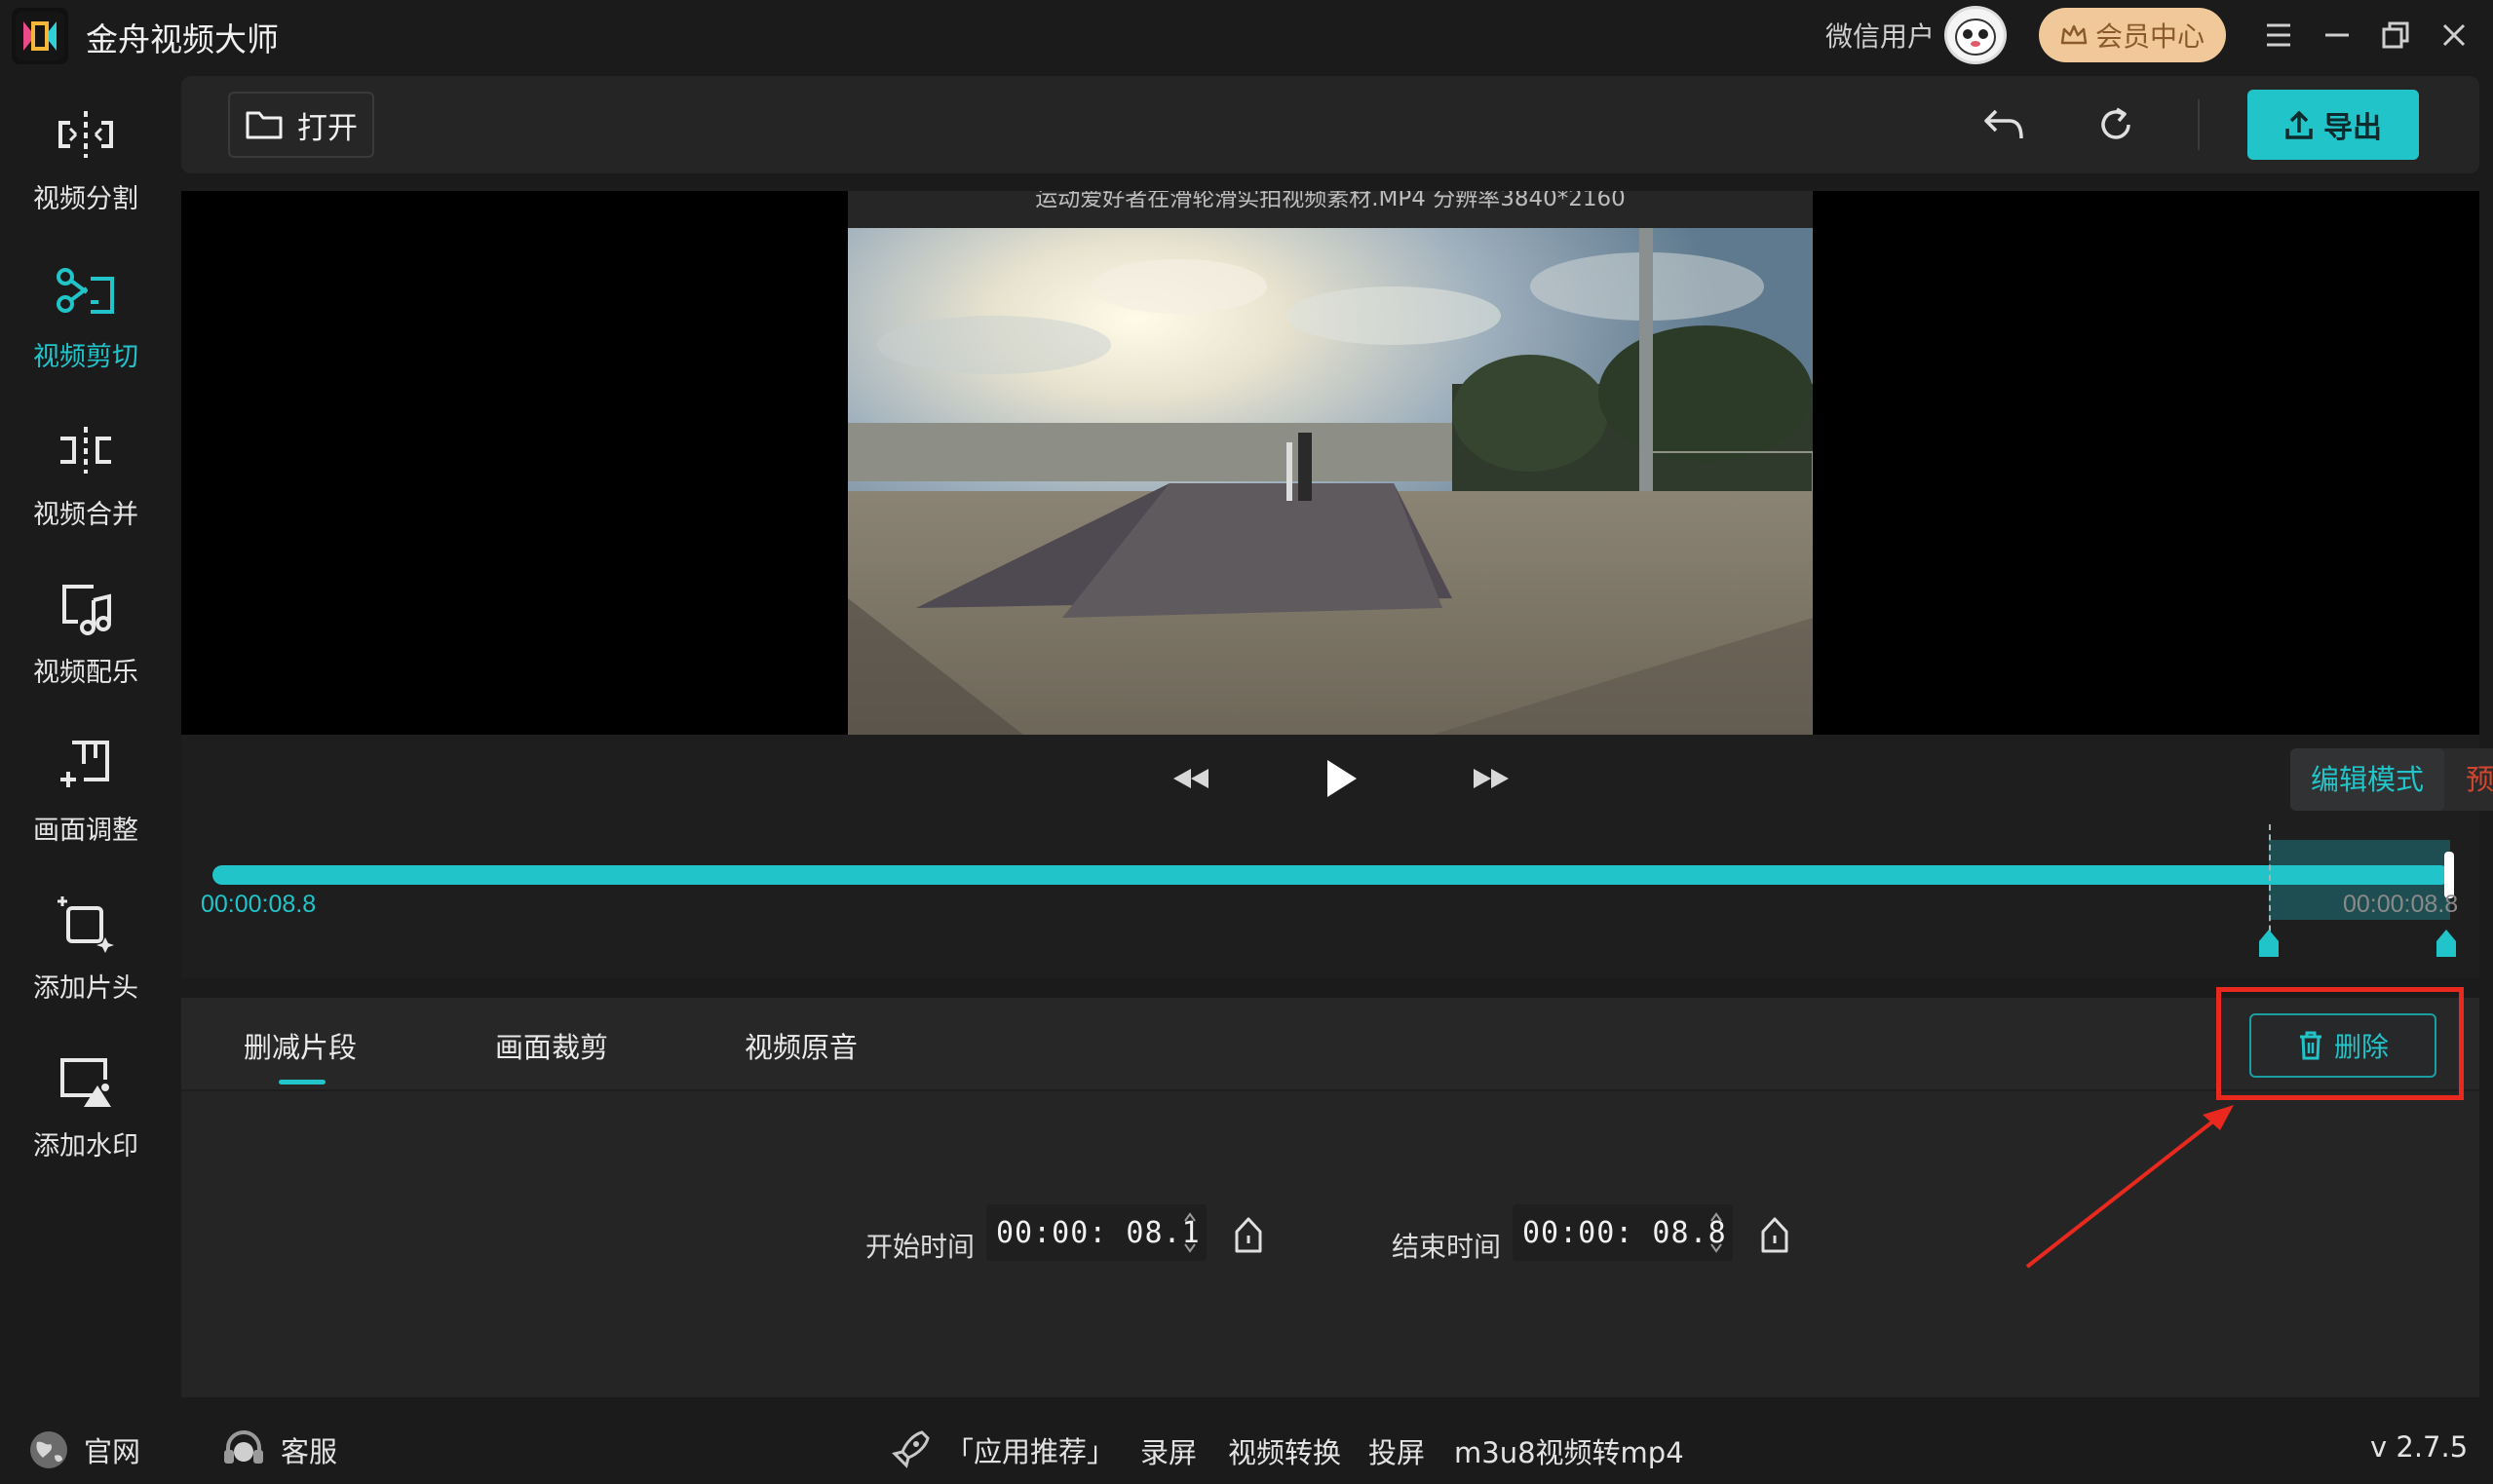  Describe the element at coordinates (910, 1449) in the screenshot. I see `rocket-icon` at that location.